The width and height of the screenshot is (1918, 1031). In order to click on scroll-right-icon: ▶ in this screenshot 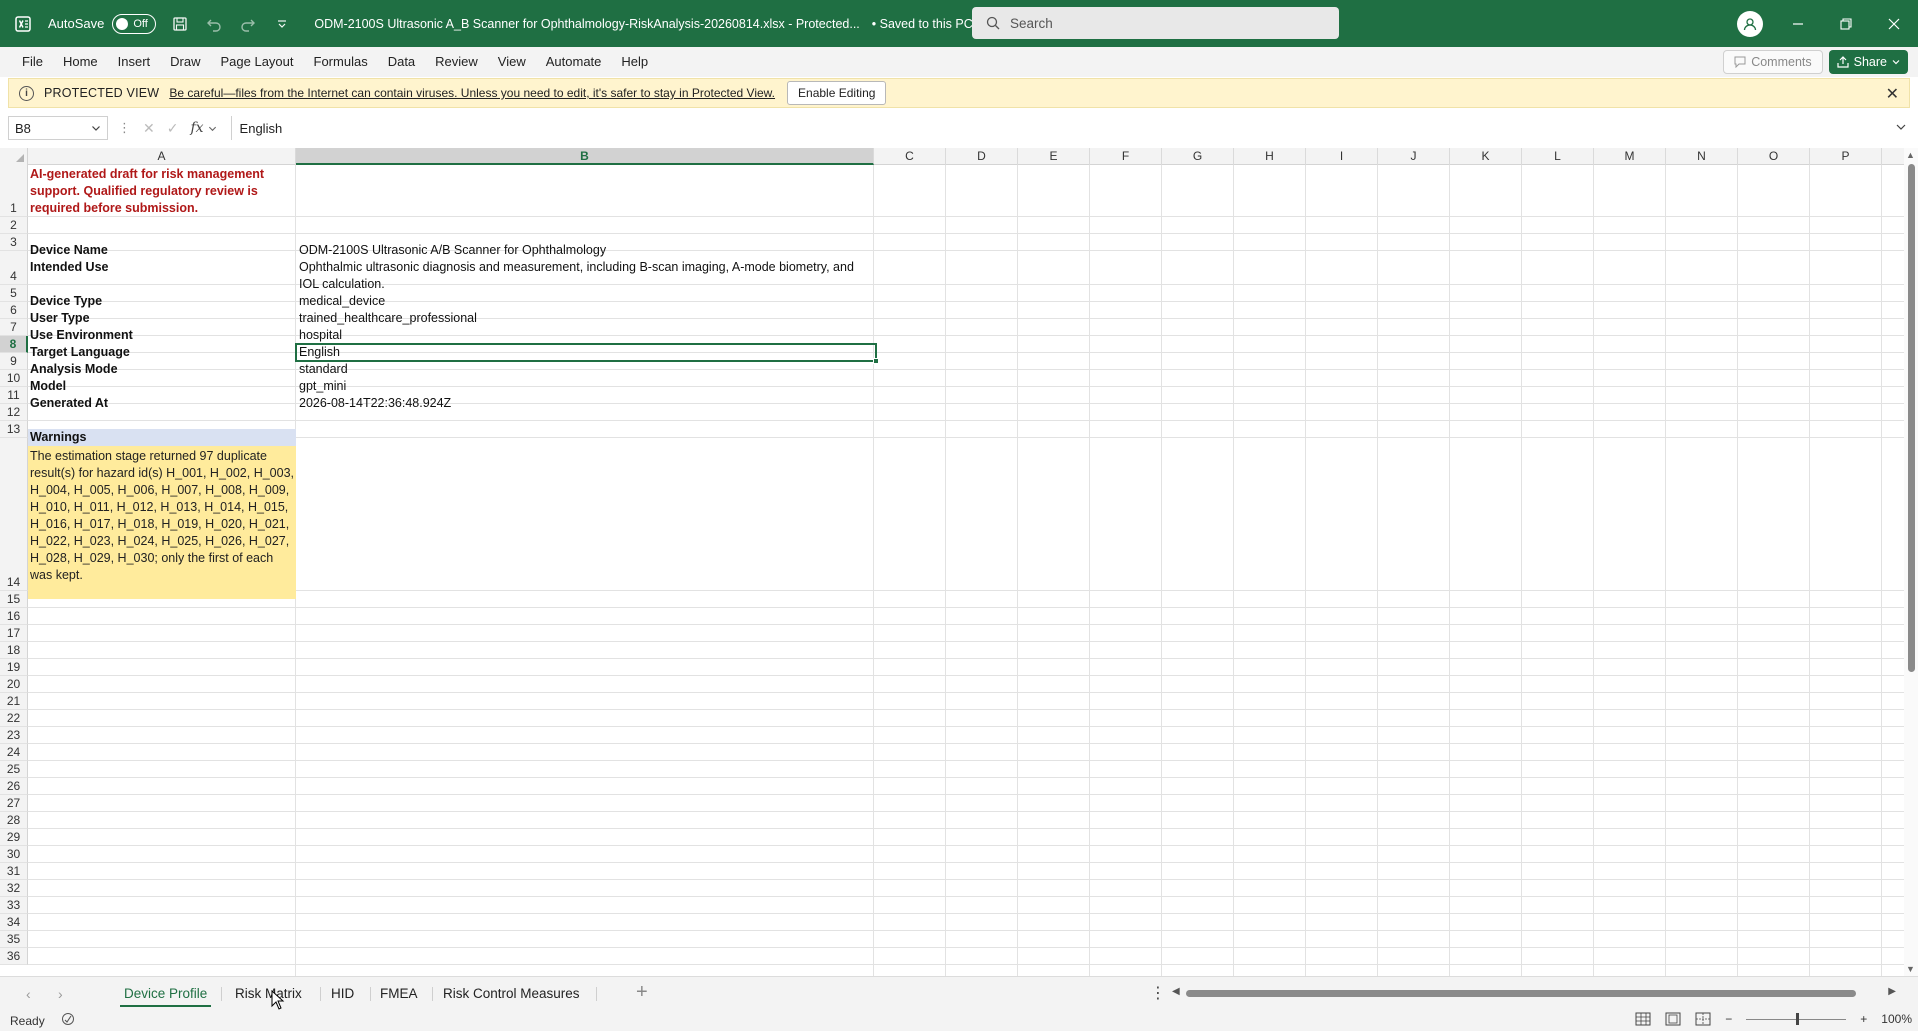, I will do `click(1892, 991)`.